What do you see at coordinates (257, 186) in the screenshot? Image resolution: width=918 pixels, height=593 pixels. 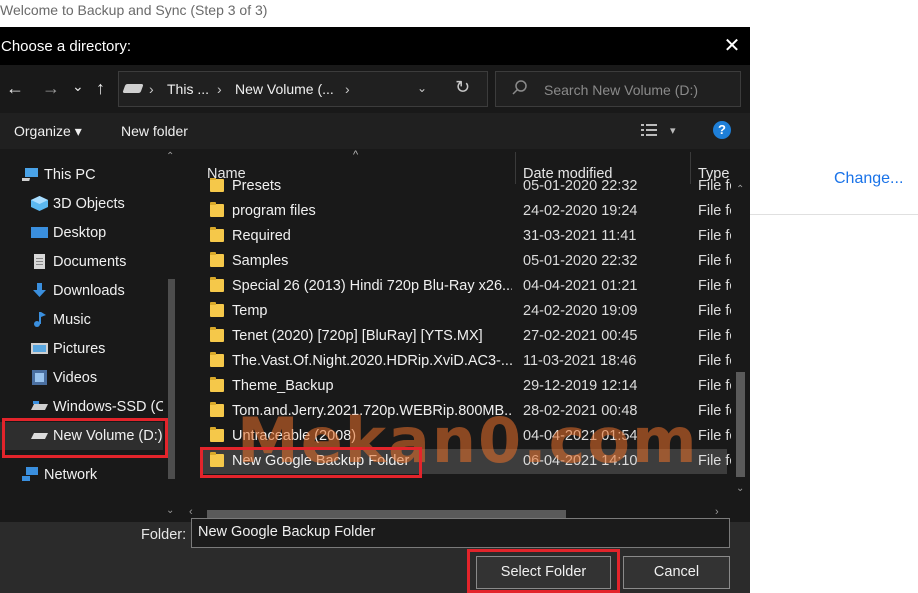 I see `file-name: Presets` at bounding box center [257, 186].